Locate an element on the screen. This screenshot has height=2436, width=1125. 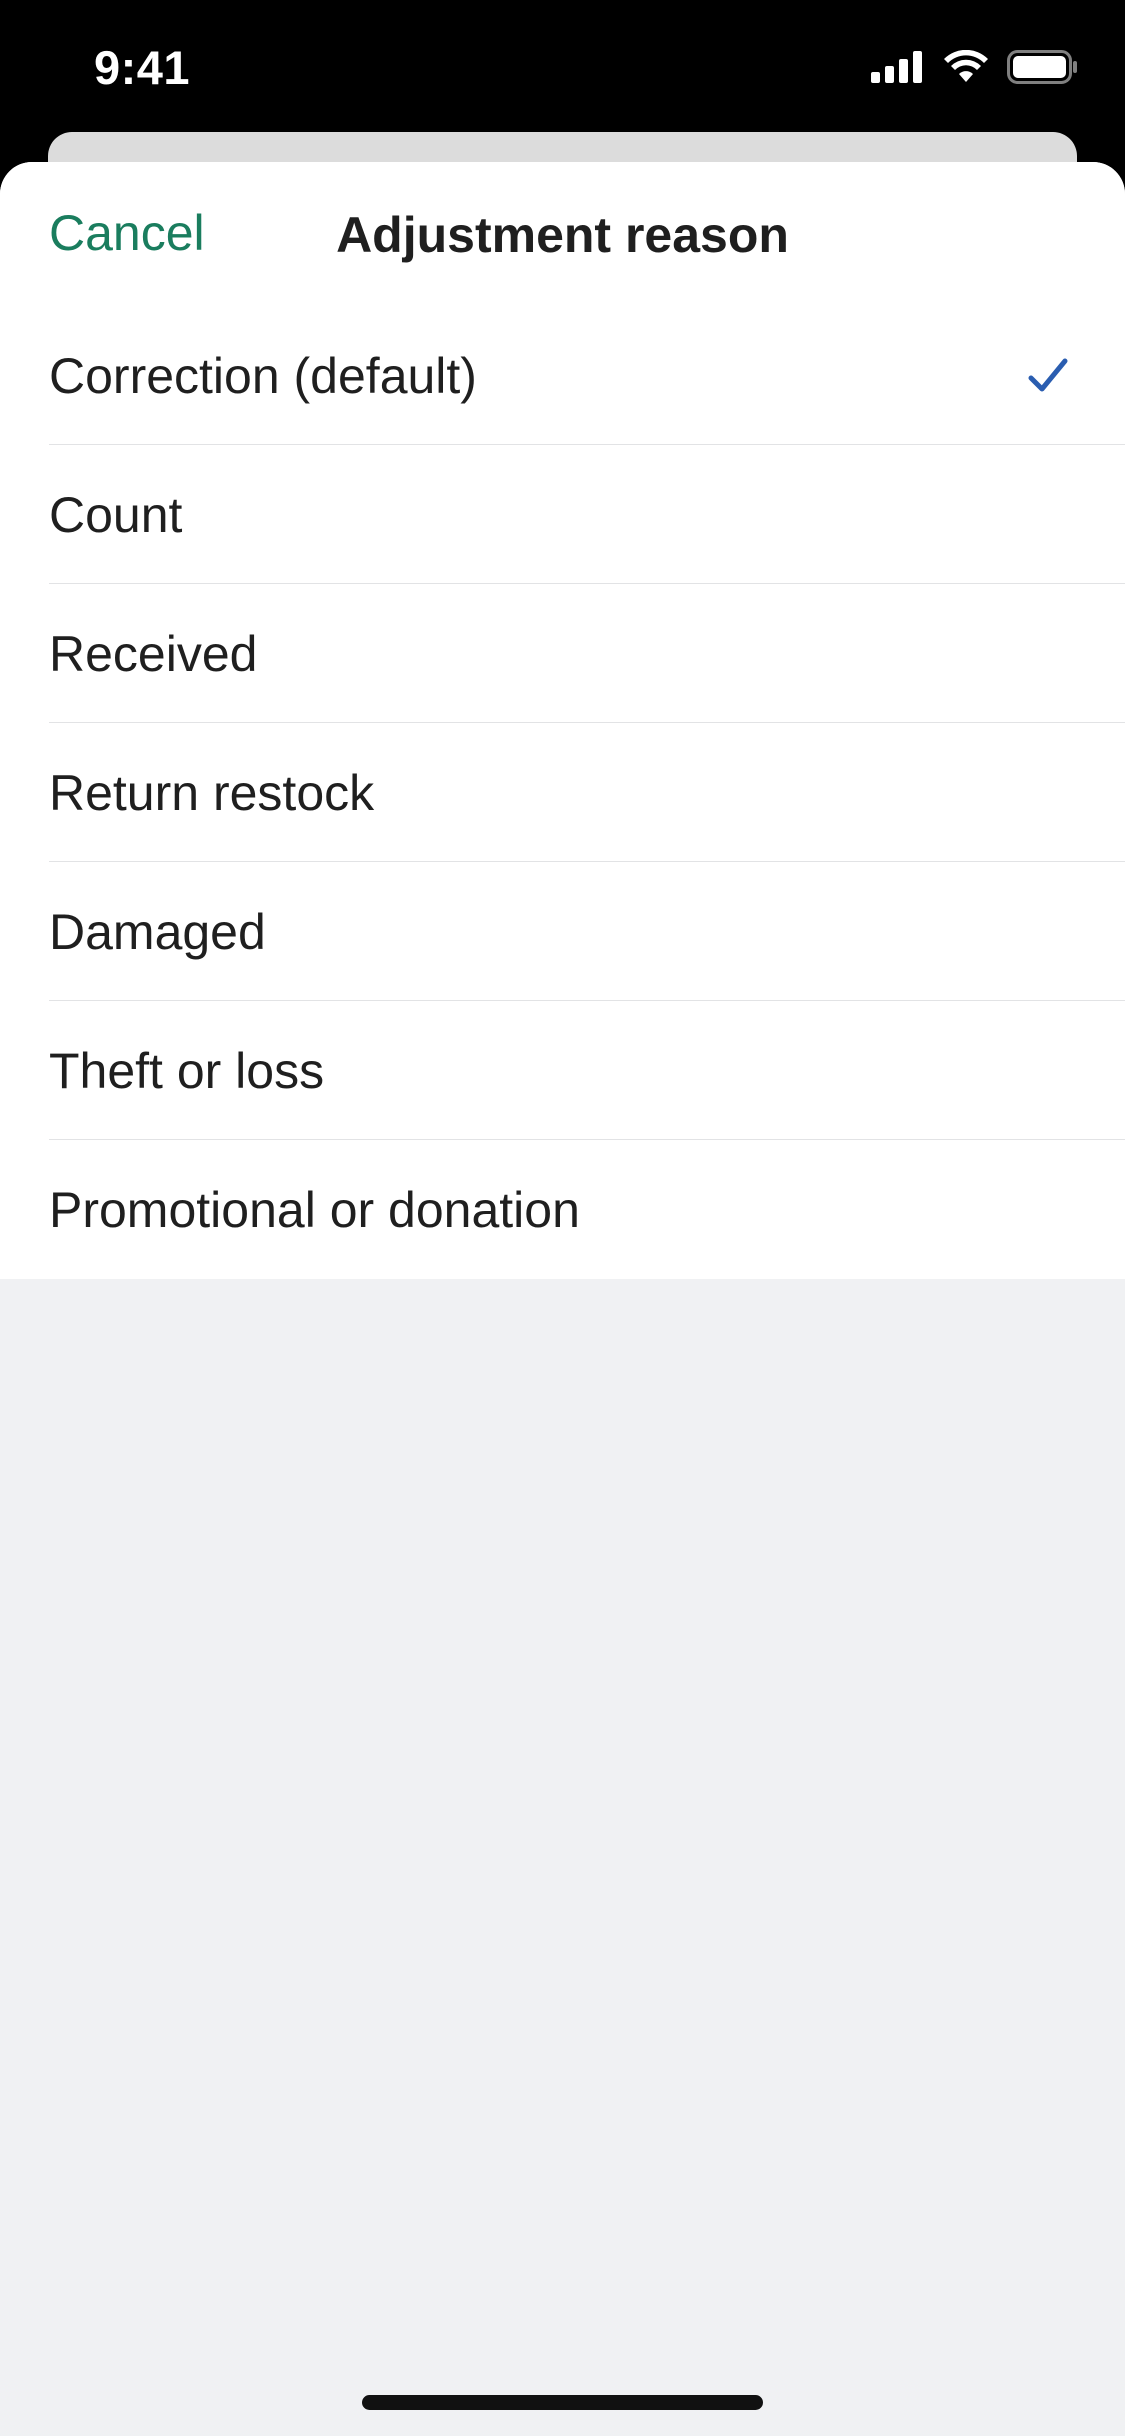
reason-option: Received is located at coordinates (562, 653).